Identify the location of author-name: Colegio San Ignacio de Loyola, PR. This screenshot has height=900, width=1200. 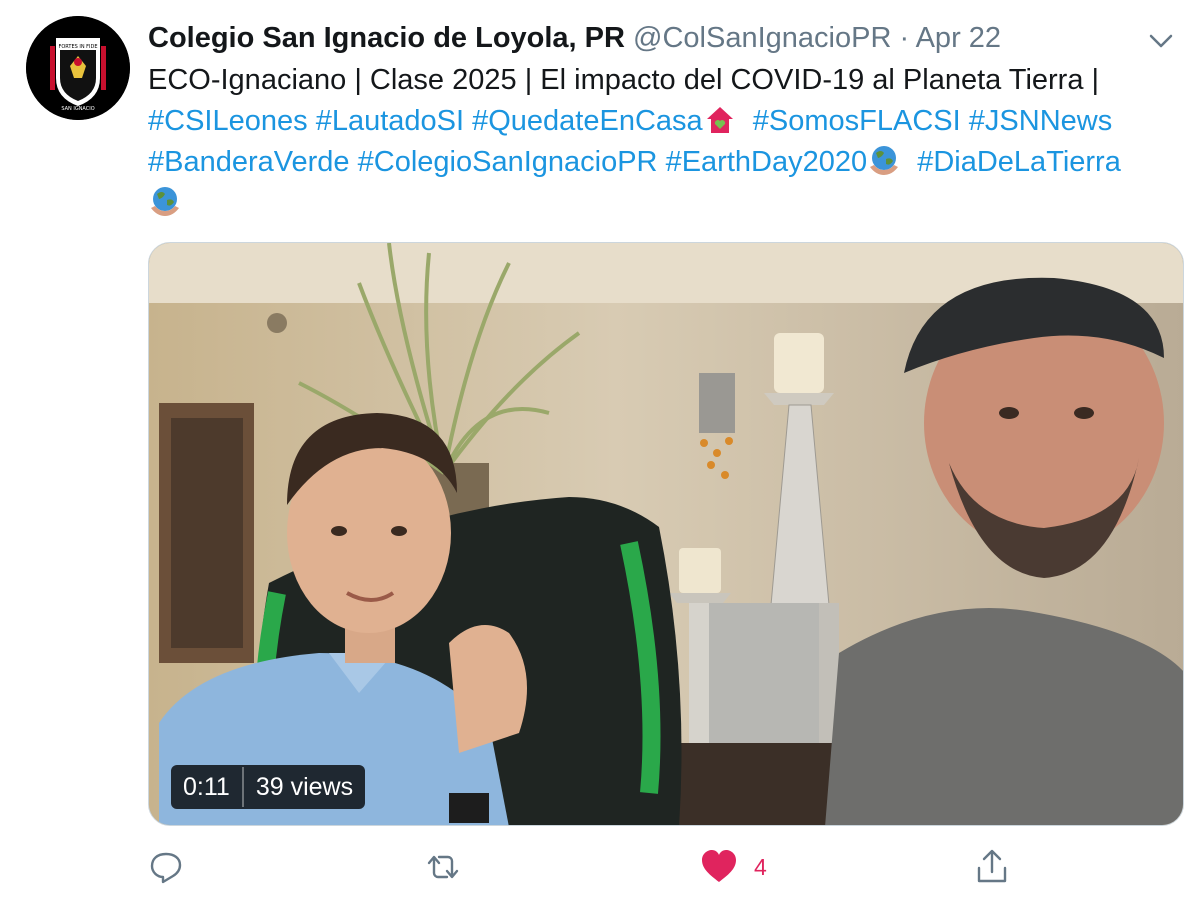
(386, 38).